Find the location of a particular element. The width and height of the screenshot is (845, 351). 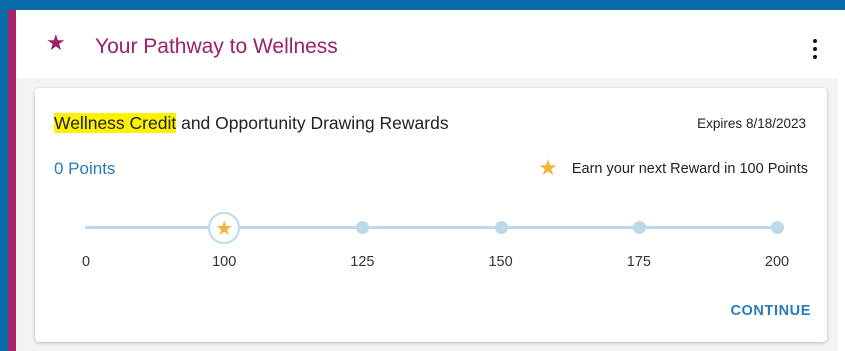

current-milestone-node: ★ is located at coordinates (224, 228).